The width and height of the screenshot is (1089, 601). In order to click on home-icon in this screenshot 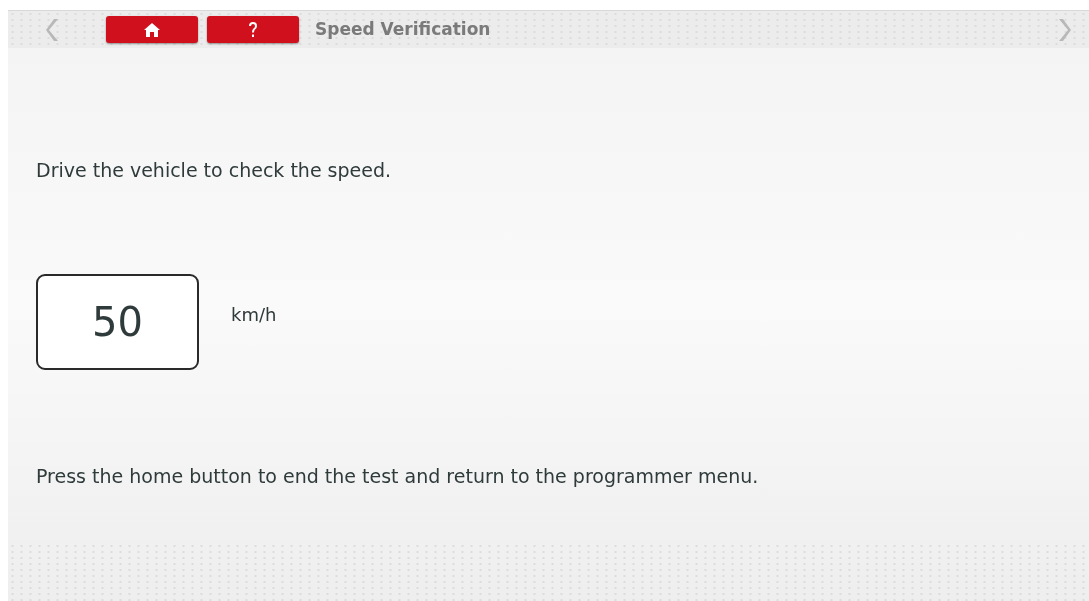, I will do `click(152, 29)`.